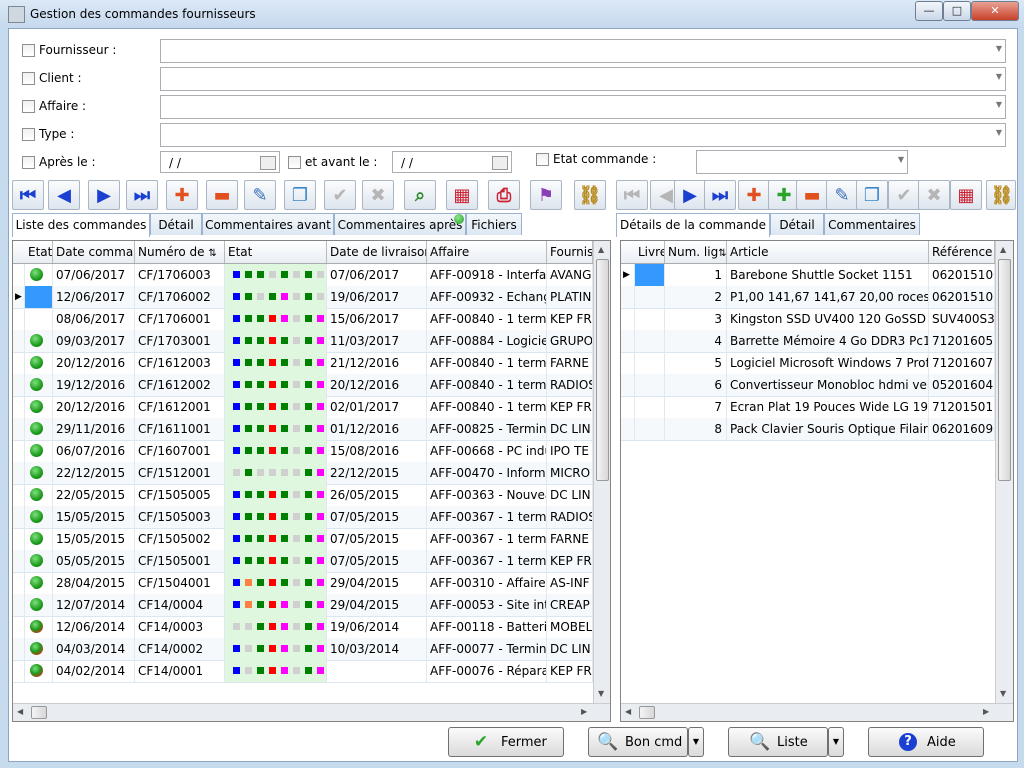 The width and height of the screenshot is (1024, 768). I want to click on tab-commentaires: Commentaires, so click(872, 224).